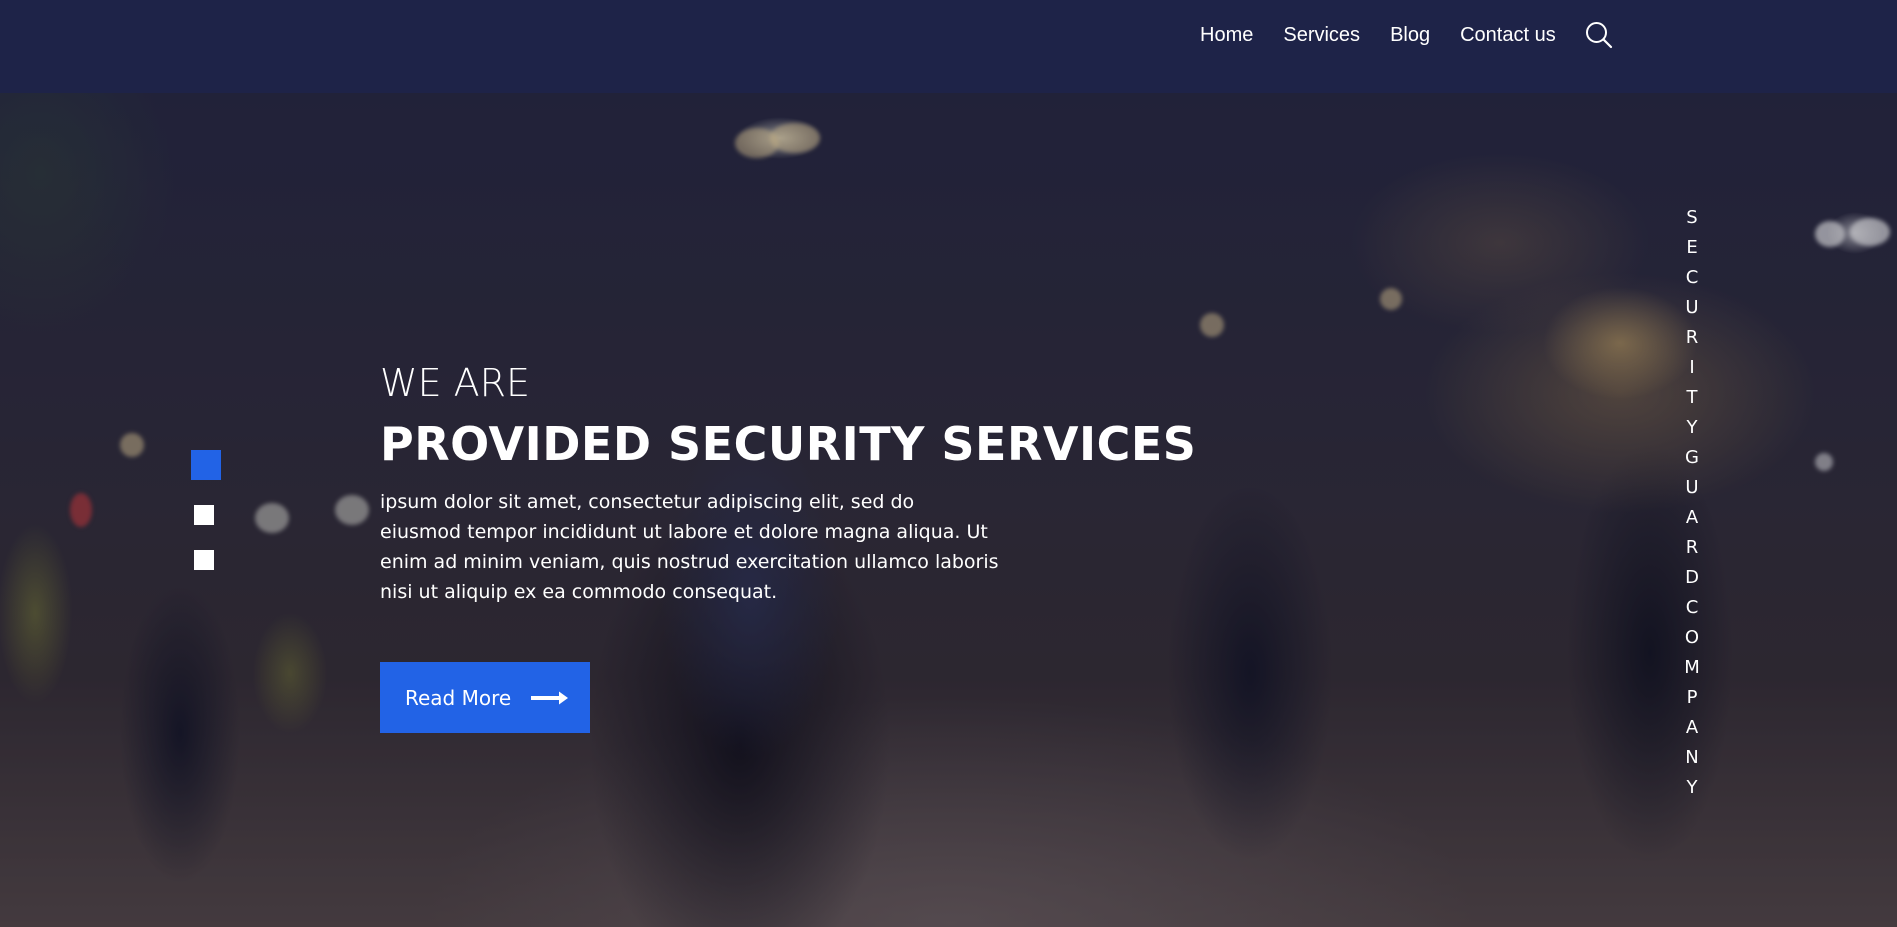 The height and width of the screenshot is (927, 1897). I want to click on top-nav-bar: Home Services Blog Contact us, so click(948, 46).